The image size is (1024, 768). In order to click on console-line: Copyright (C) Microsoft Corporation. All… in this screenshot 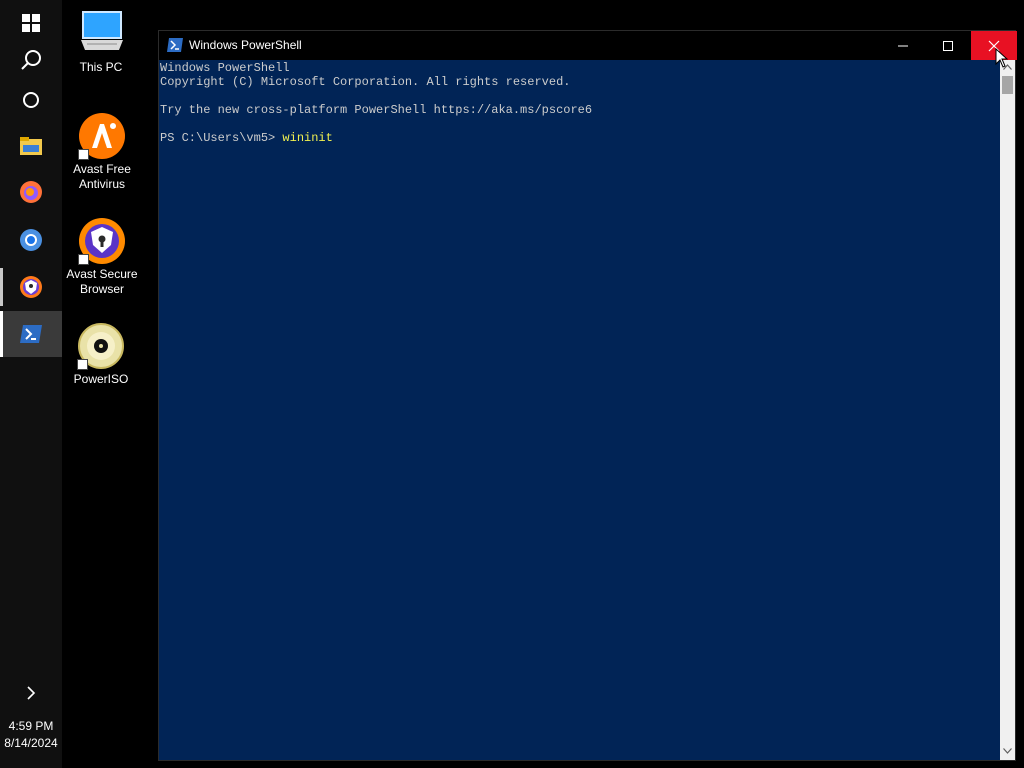, I will do `click(365, 82)`.